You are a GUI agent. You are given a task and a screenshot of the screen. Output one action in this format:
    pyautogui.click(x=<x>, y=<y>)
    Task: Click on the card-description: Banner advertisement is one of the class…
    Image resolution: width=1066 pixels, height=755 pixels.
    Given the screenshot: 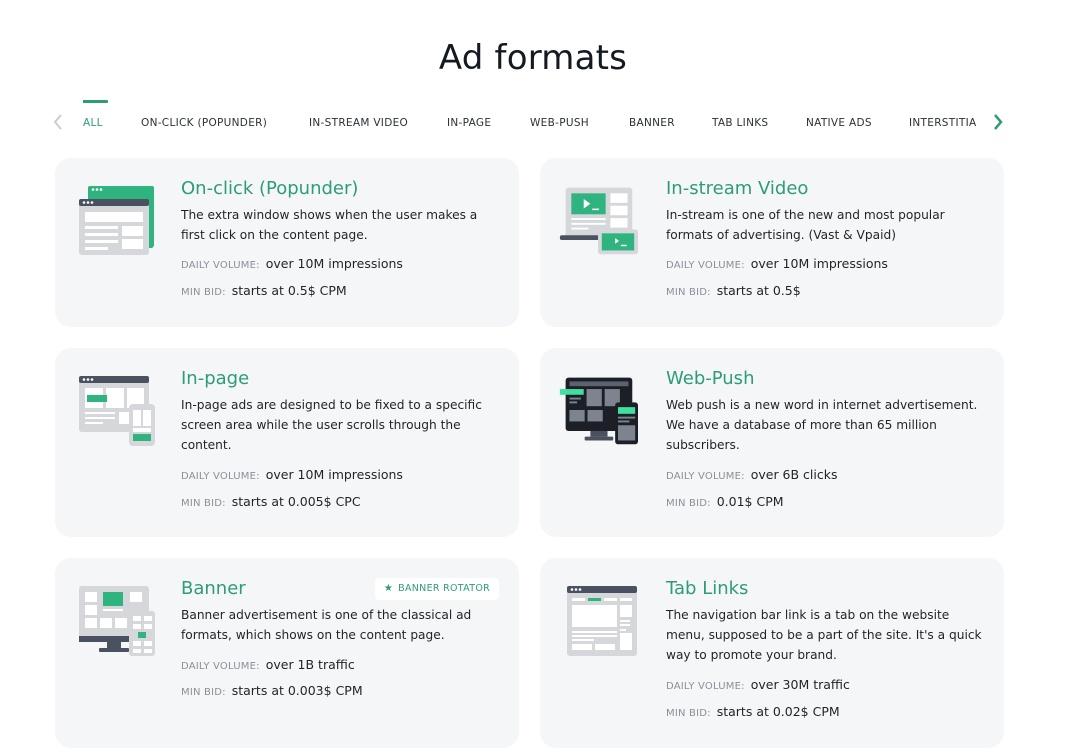 What is the action you would take?
    pyautogui.click(x=326, y=625)
    